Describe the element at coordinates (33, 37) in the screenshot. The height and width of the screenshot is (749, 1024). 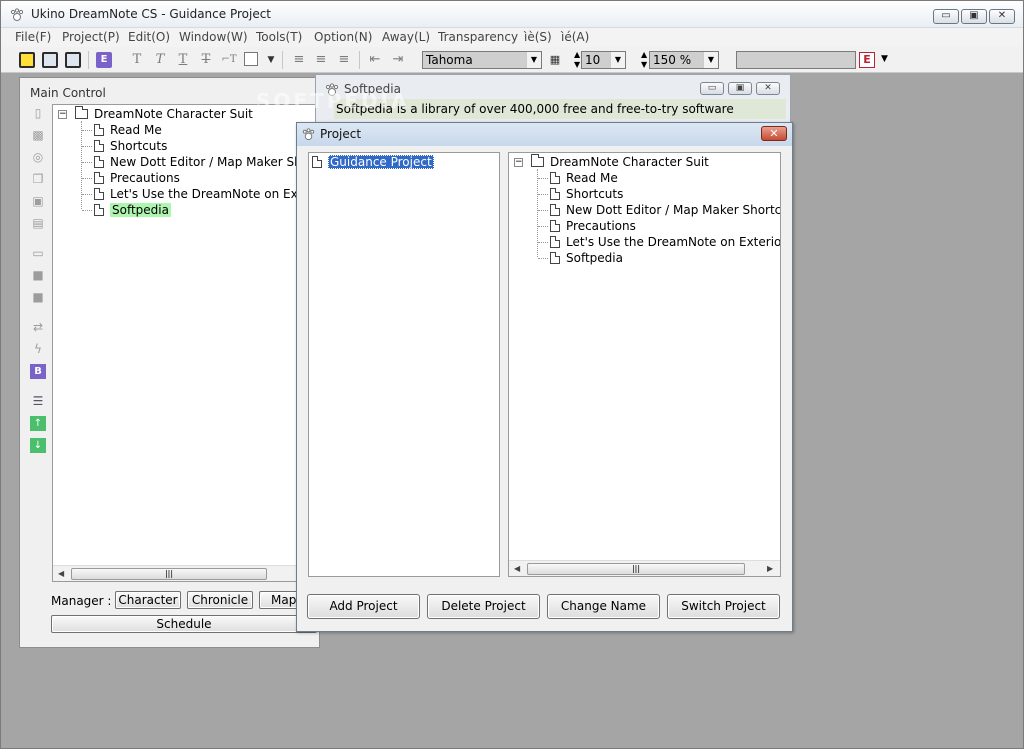
I see `menu-file: File(F)` at that location.